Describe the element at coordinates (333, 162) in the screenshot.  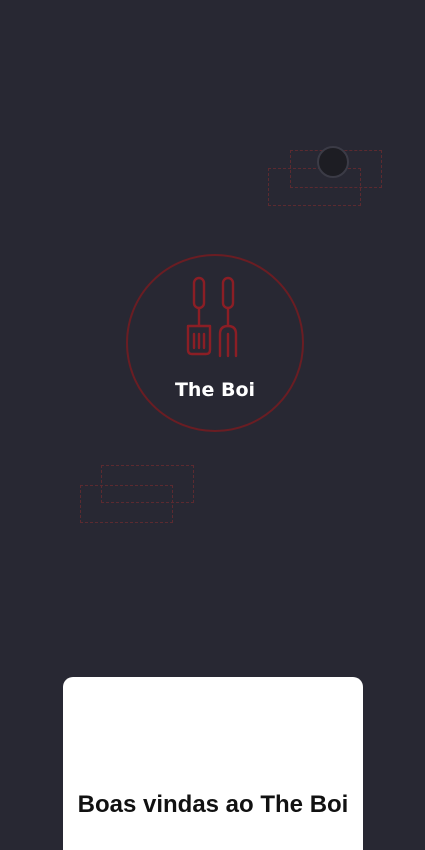
I see `decorative-dot` at that location.